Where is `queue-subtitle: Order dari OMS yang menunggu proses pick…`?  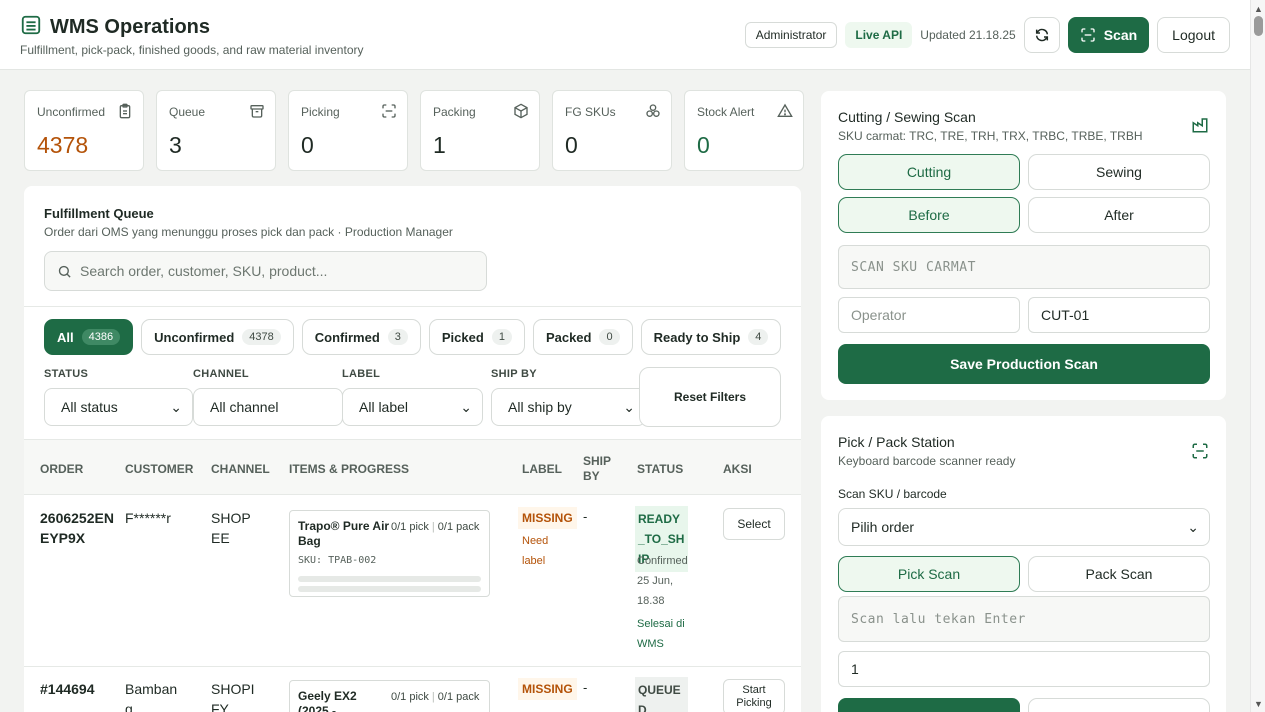
queue-subtitle: Order dari OMS yang menunggu proses pick… is located at coordinates (248, 232).